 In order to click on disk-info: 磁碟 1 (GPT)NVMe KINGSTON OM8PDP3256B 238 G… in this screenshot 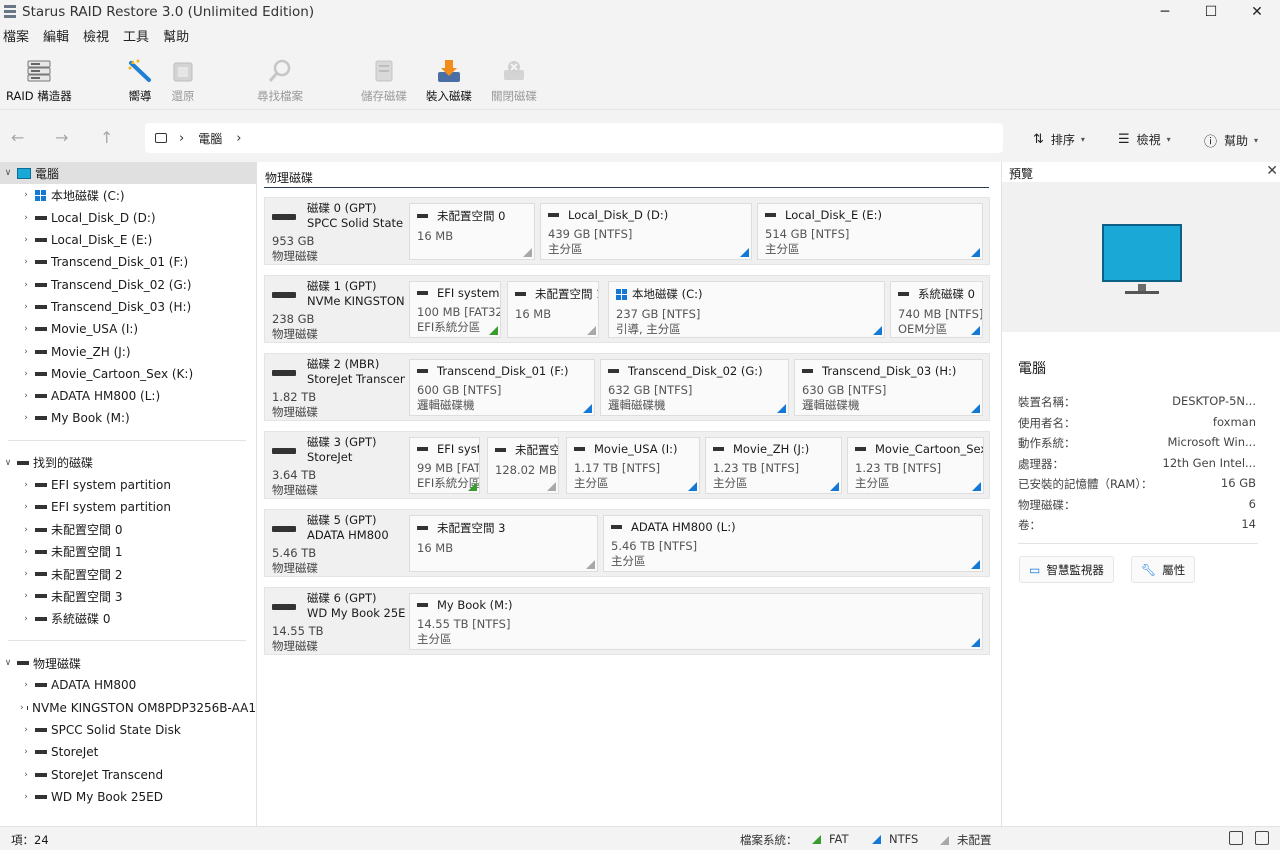, I will do `click(335, 309)`.